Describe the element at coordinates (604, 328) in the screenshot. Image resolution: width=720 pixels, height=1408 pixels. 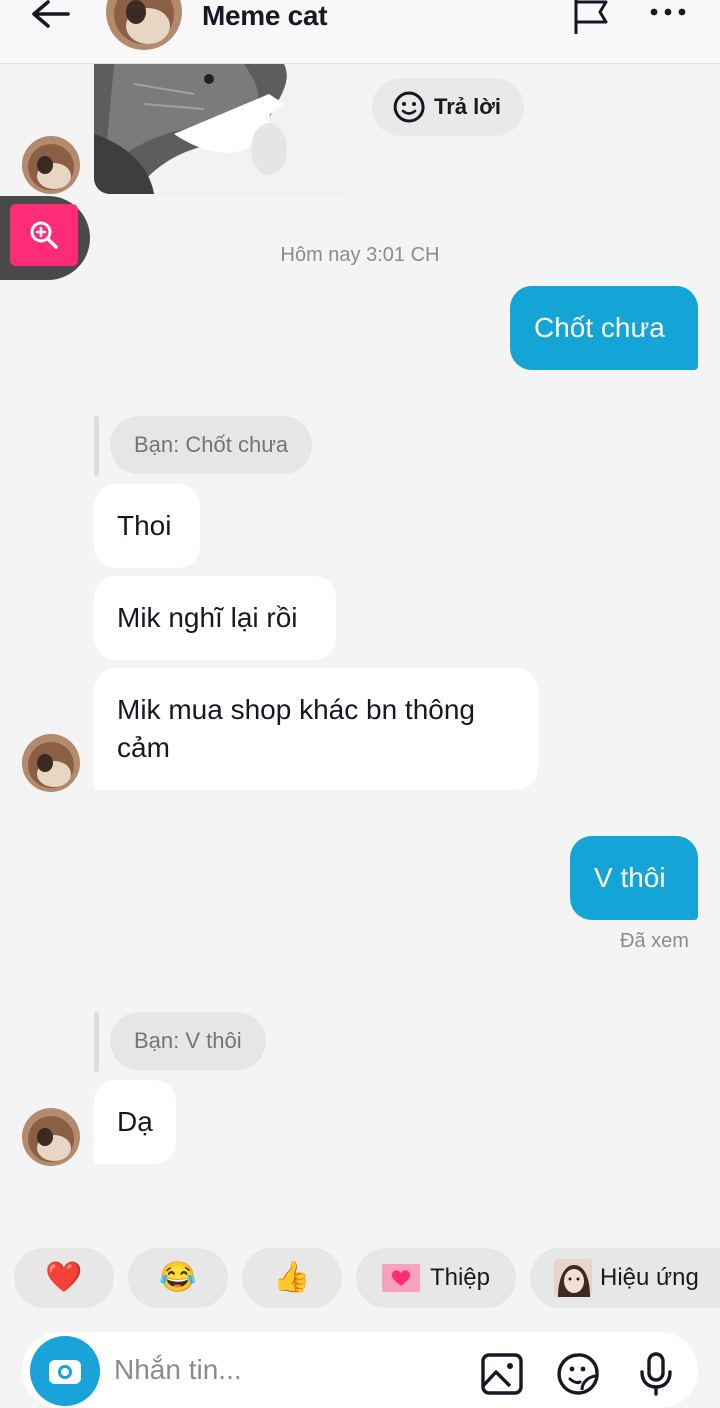
I see `outgoing-message: Chốt chưa` at that location.